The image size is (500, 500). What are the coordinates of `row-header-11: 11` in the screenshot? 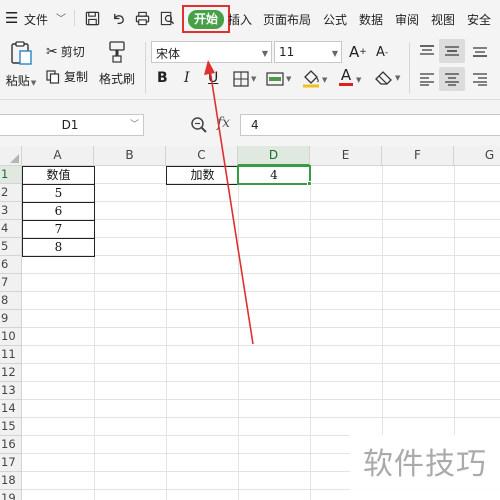 It's located at (11, 355).